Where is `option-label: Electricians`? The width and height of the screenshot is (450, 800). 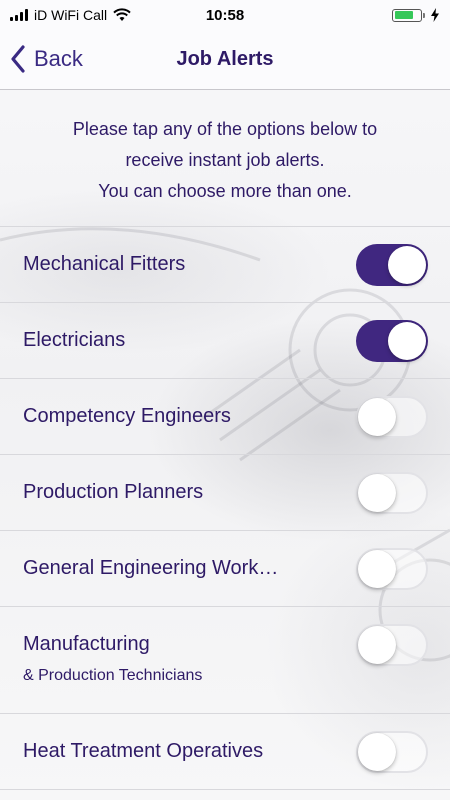
option-label: Electricians is located at coordinates (74, 340).